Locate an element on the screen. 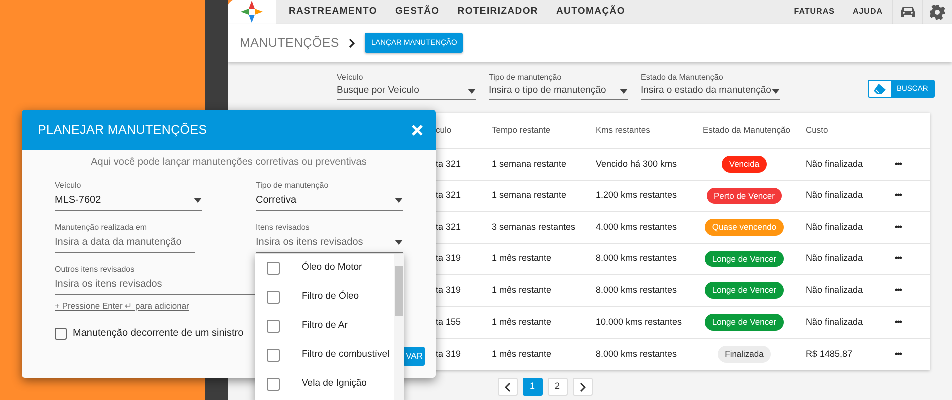 This screenshot has width=952, height=400. table-cell-text: R$ 1485,87 is located at coordinates (830, 354).